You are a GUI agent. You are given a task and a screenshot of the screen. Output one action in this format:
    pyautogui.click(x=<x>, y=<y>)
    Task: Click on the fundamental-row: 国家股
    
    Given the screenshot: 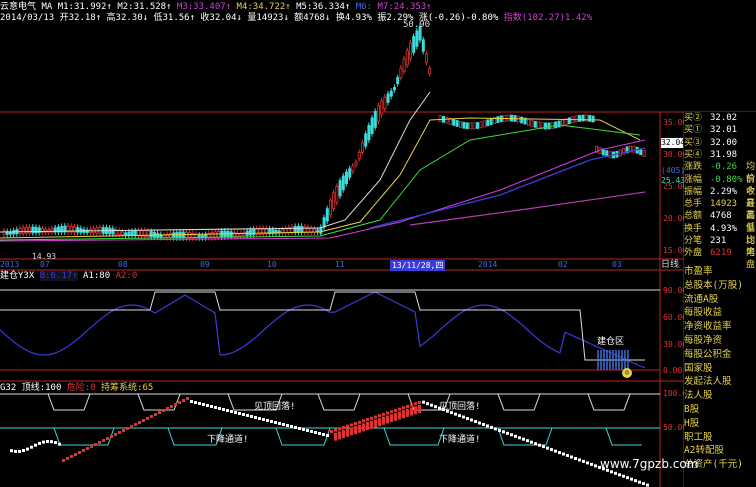 What is the action you would take?
    pyautogui.click(x=698, y=368)
    